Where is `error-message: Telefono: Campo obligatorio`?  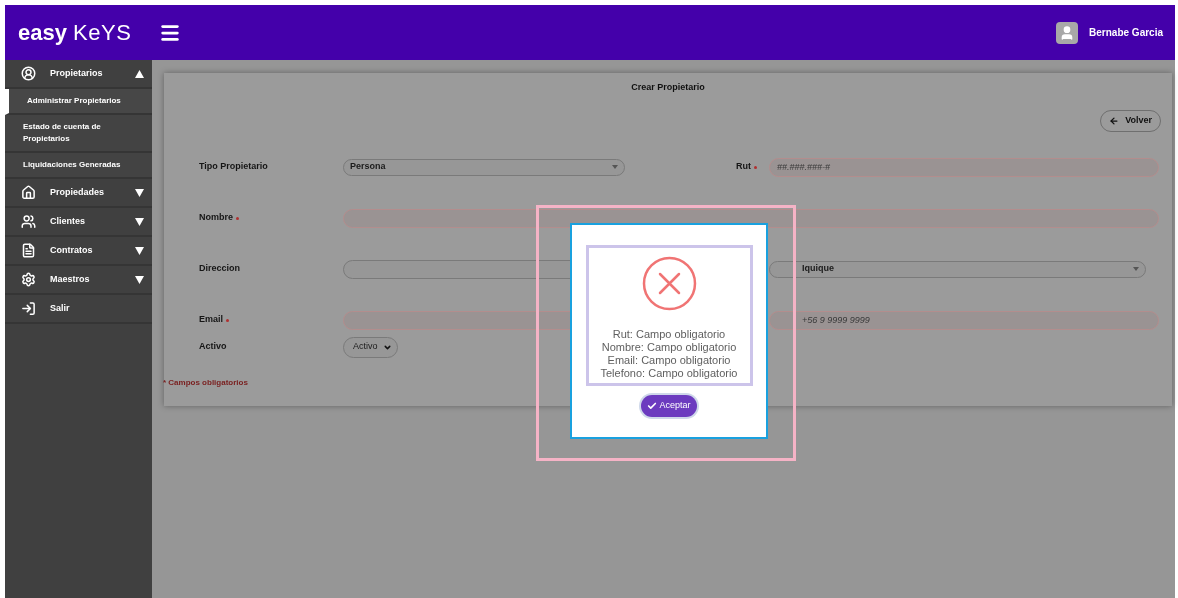
error-message: Telefono: Campo obligatorio is located at coordinates (669, 373).